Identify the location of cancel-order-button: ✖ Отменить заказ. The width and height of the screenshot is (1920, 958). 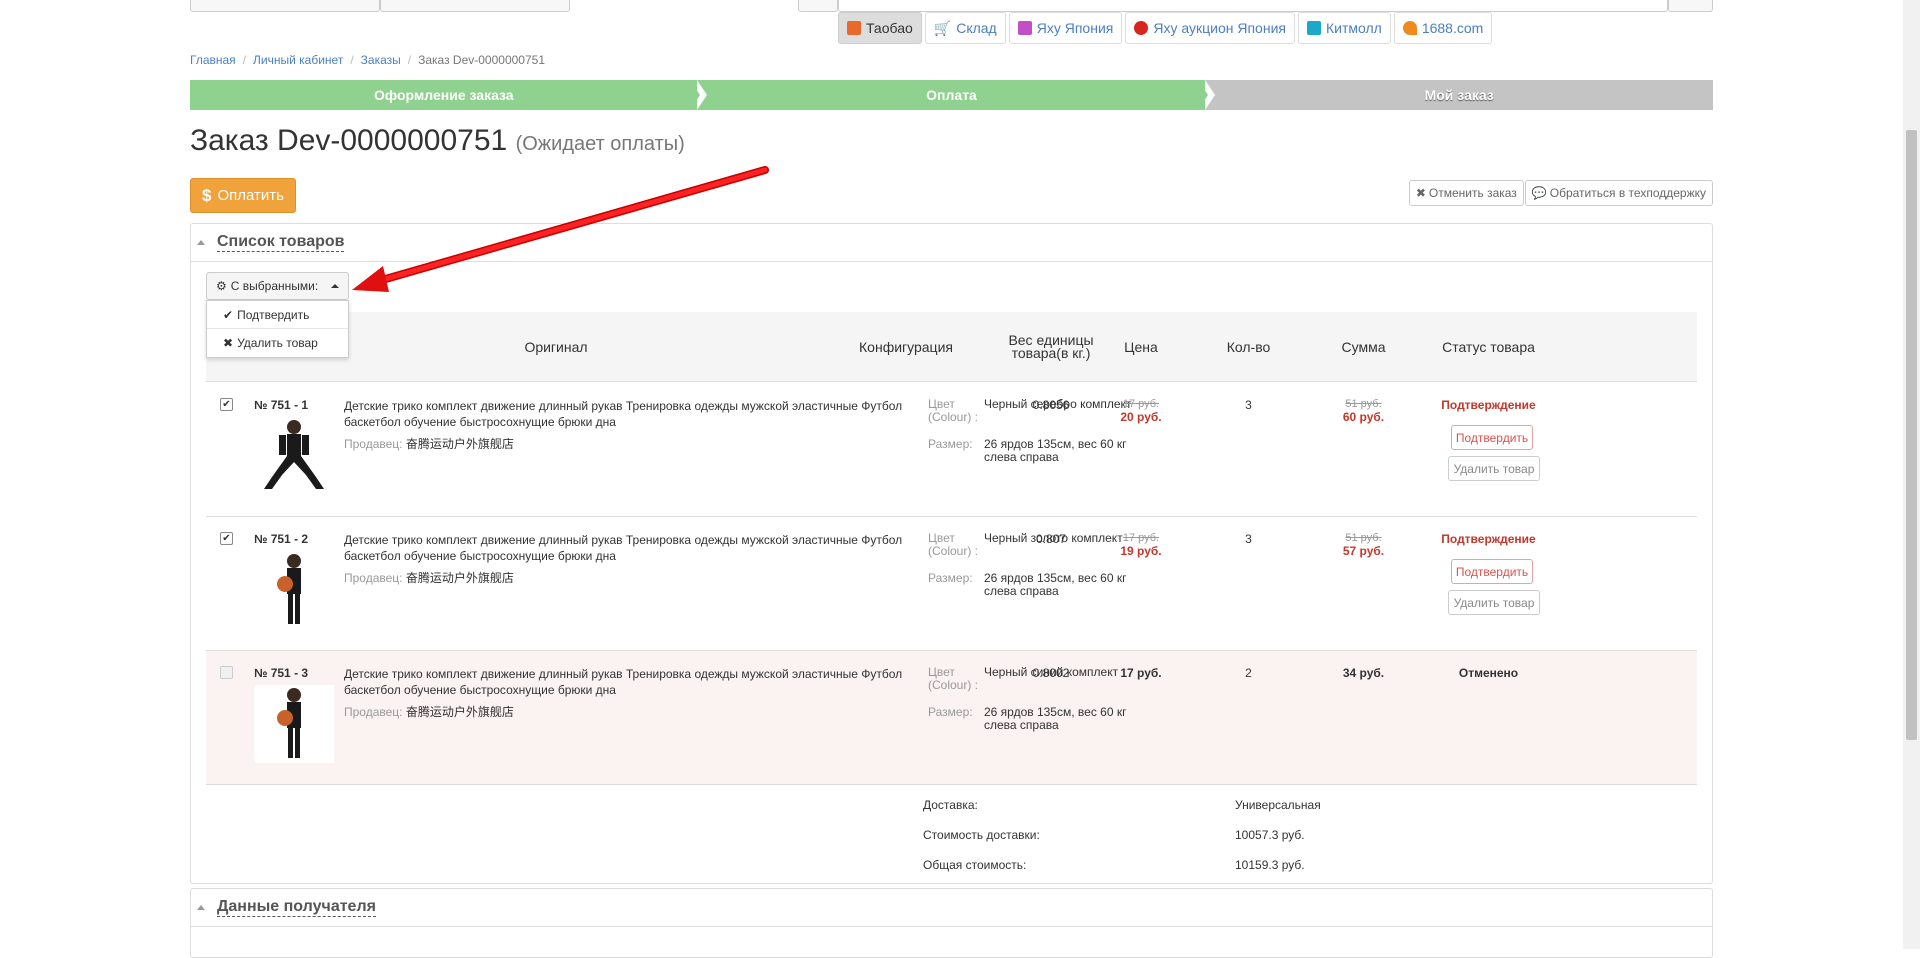
(1466, 193).